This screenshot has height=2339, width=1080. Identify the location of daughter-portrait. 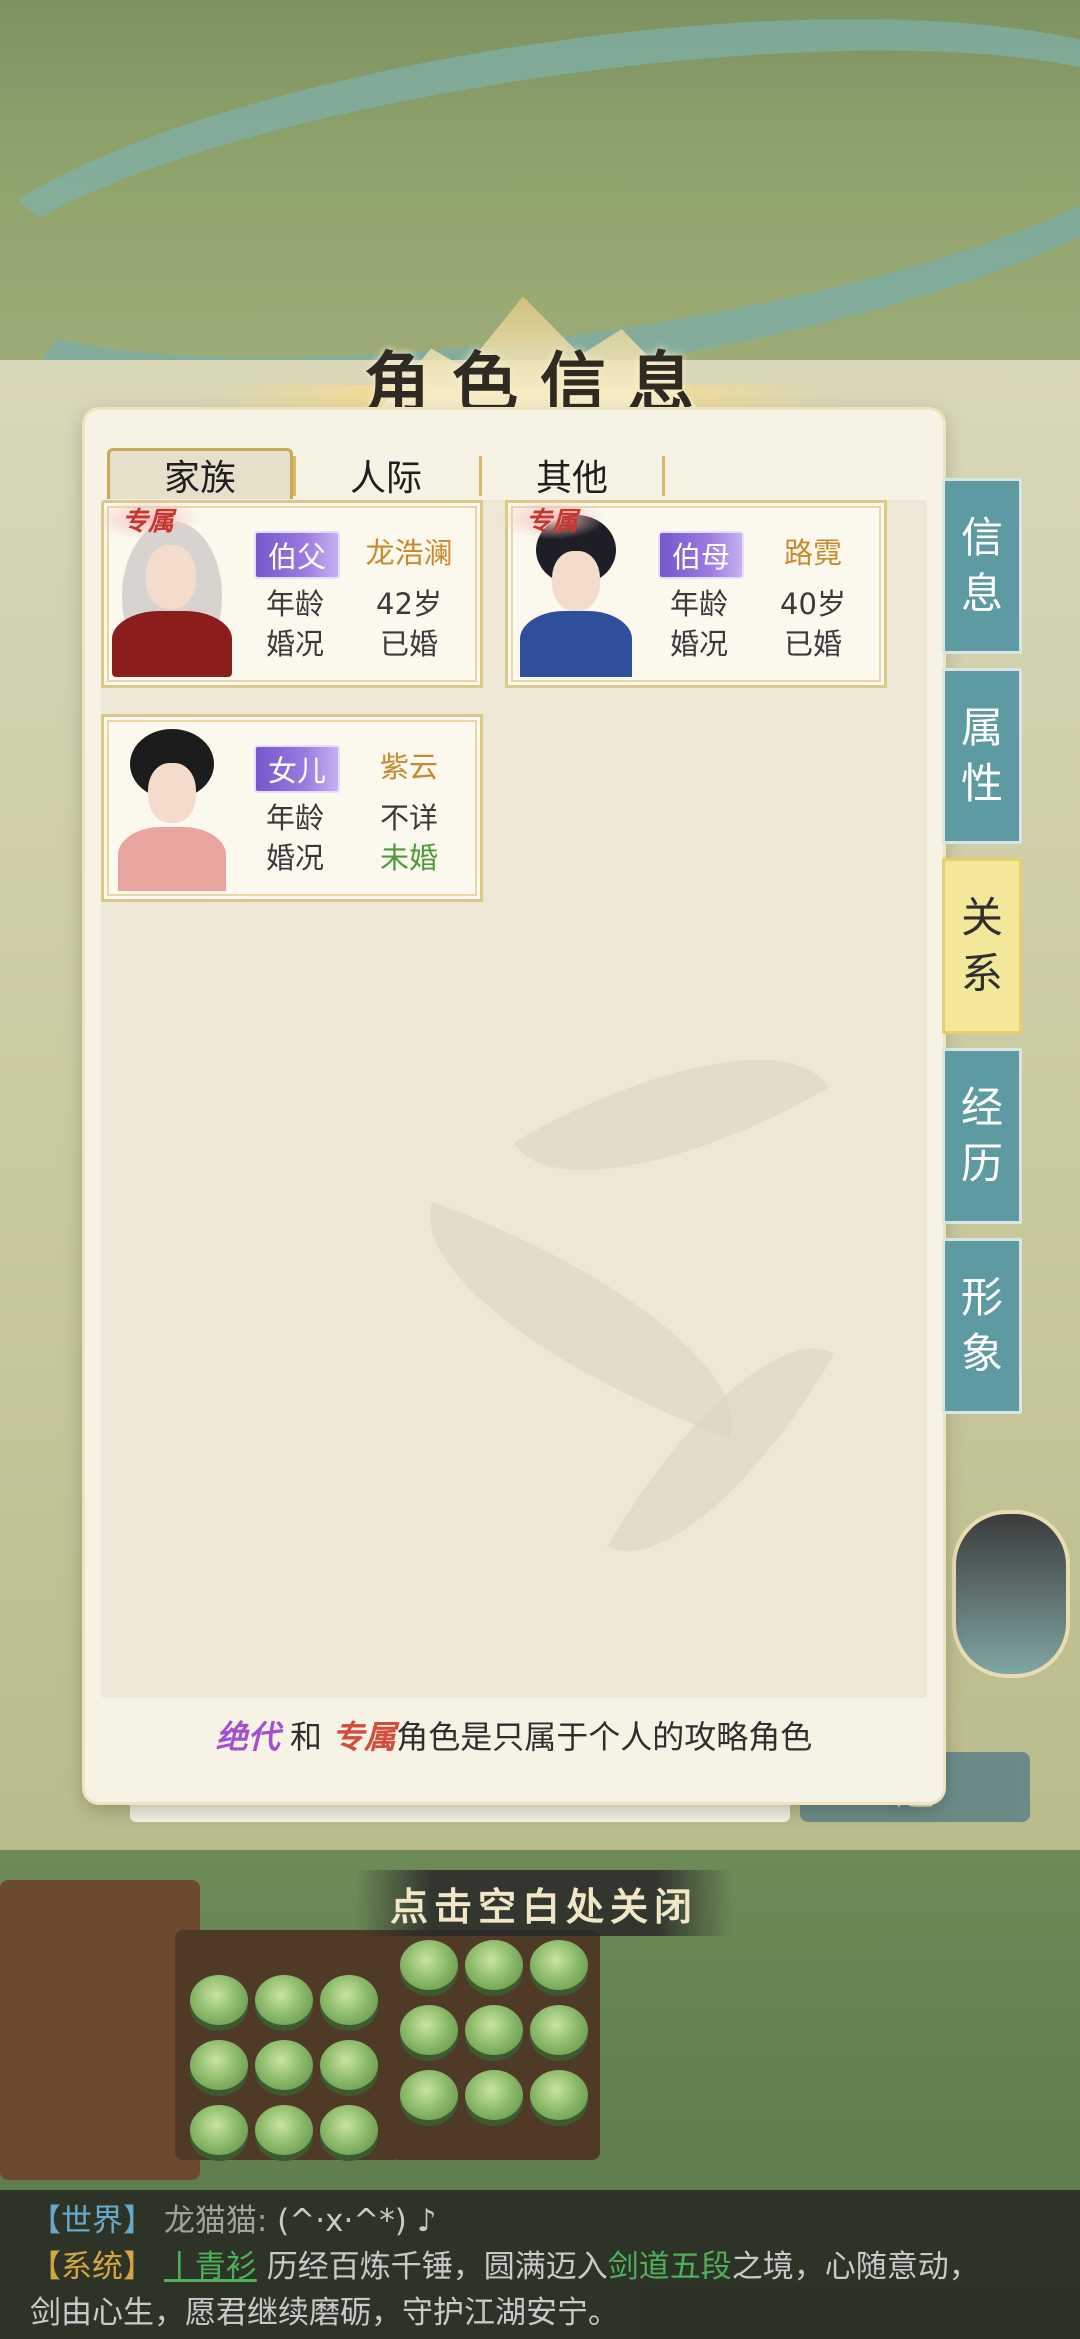
(172, 810).